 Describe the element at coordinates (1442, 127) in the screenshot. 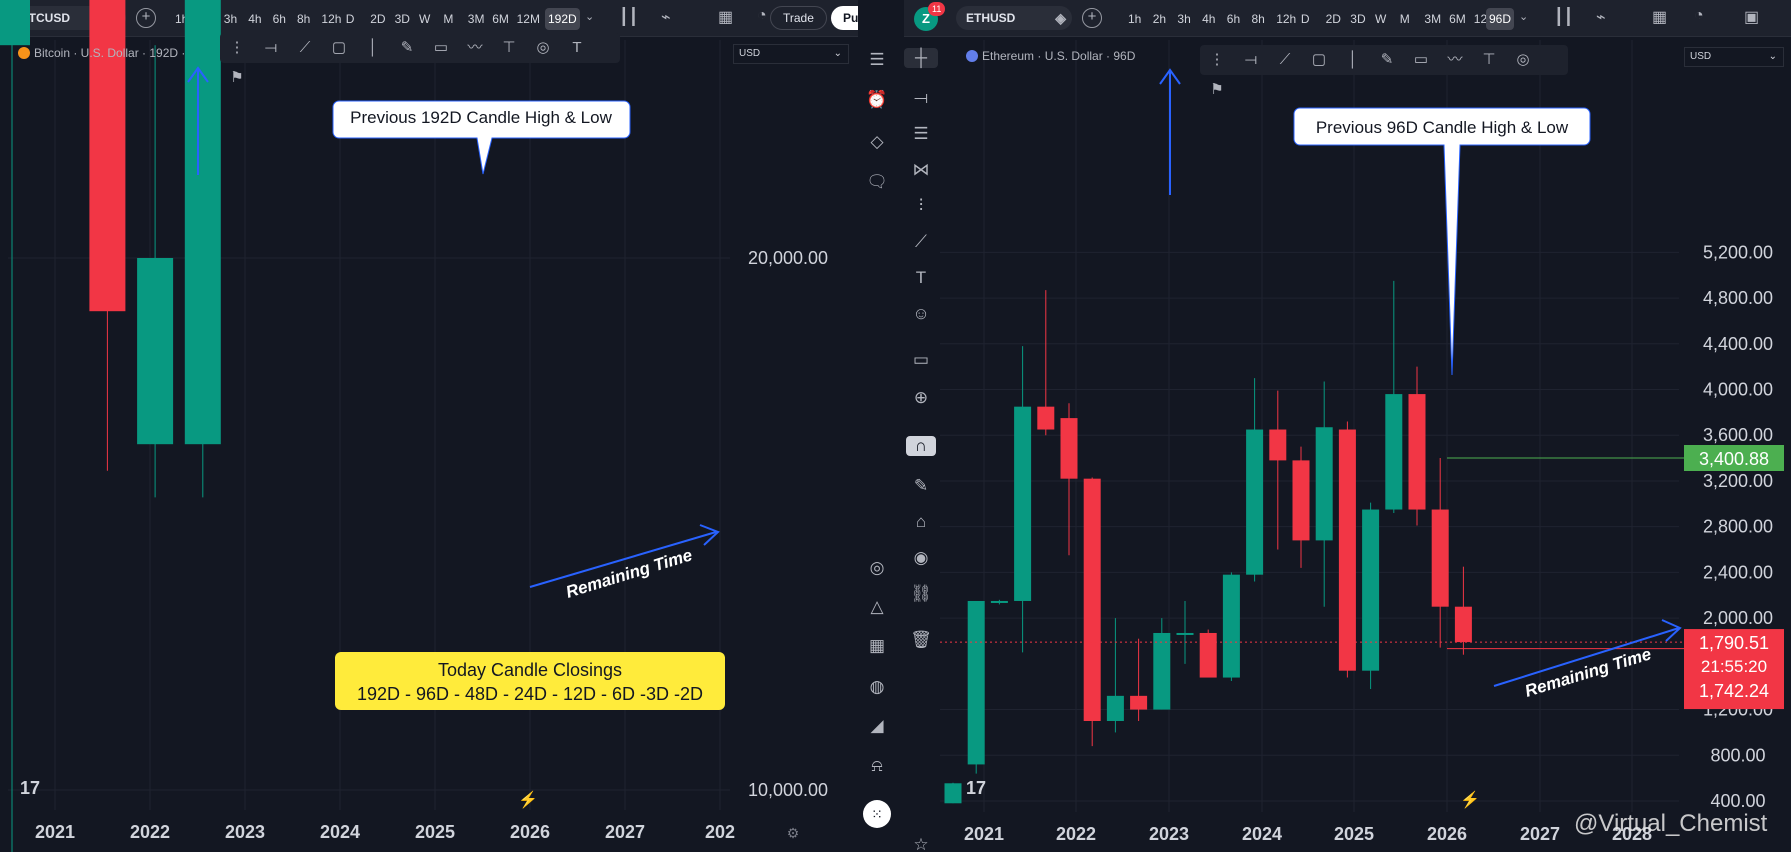

I see `callout-top-text: Previous 96D Candle High & Low` at that location.